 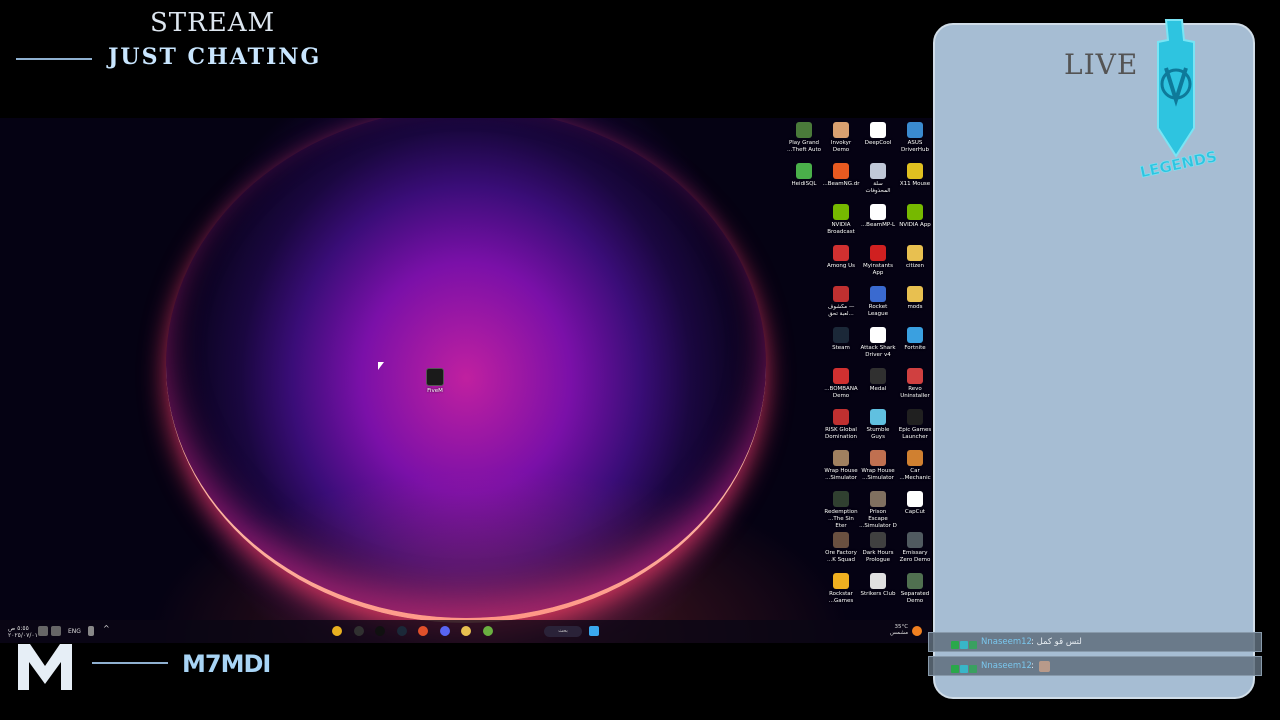 What do you see at coordinates (878, 302) in the screenshot?
I see `desktop-icon: Rocket League` at bounding box center [878, 302].